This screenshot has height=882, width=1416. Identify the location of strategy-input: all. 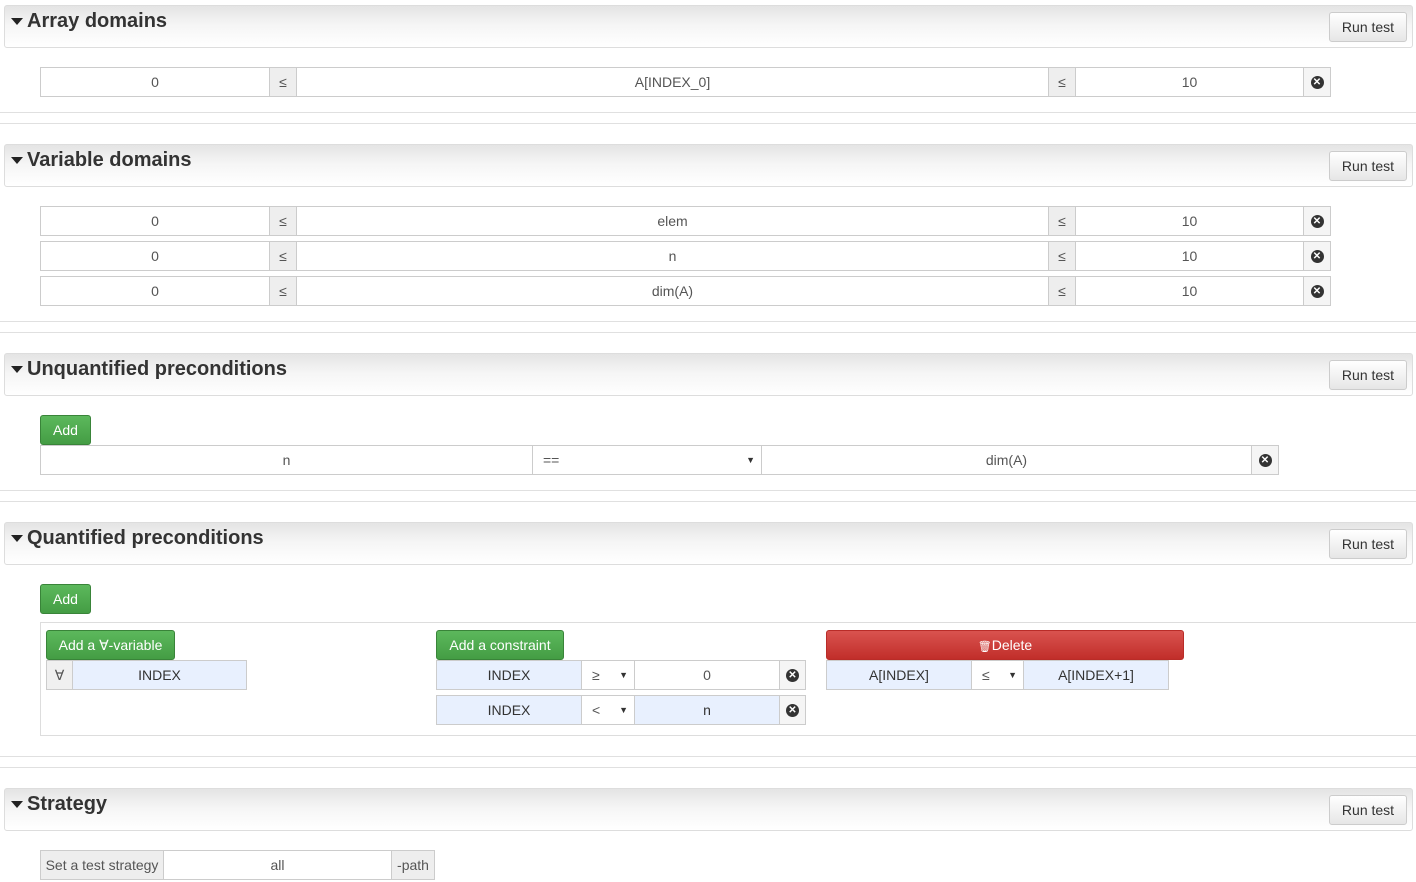
(277, 865).